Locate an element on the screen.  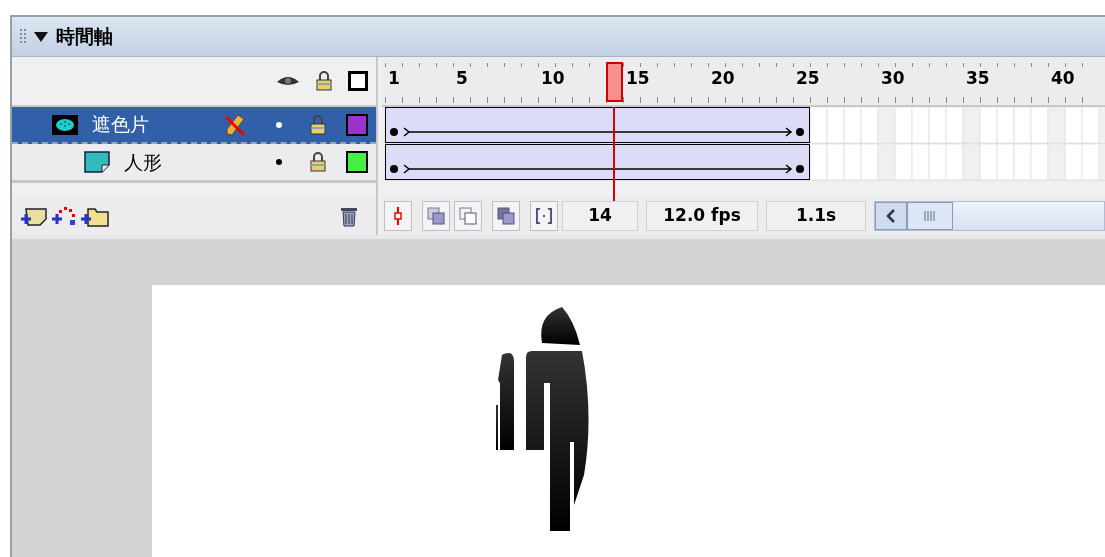
pencil-disabled-icon is located at coordinates (235, 124).